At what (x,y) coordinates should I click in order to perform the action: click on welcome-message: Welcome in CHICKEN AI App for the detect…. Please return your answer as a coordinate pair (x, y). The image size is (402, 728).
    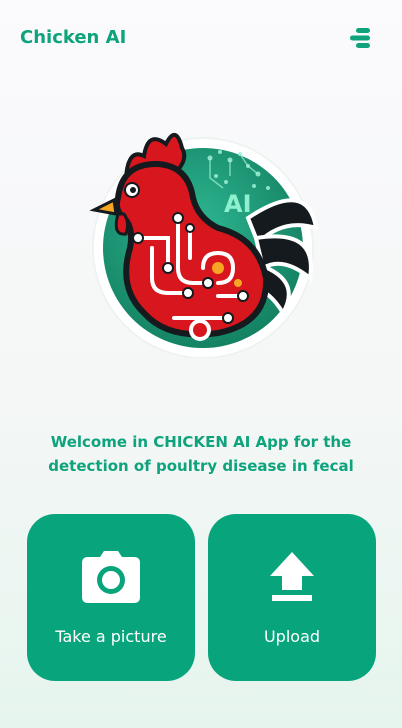
    Looking at the image, I should click on (201, 454).